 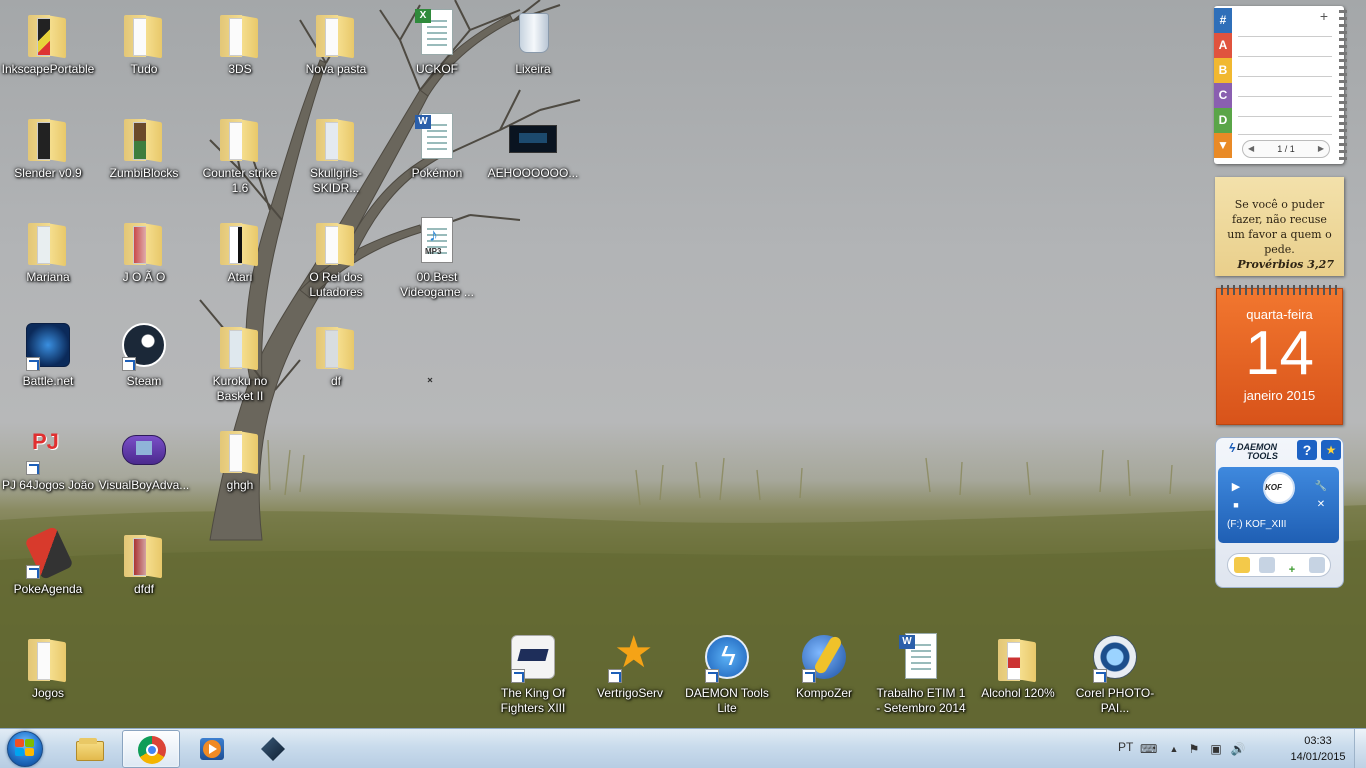 I want to click on excel-document-icon: X, so click(x=437, y=33).